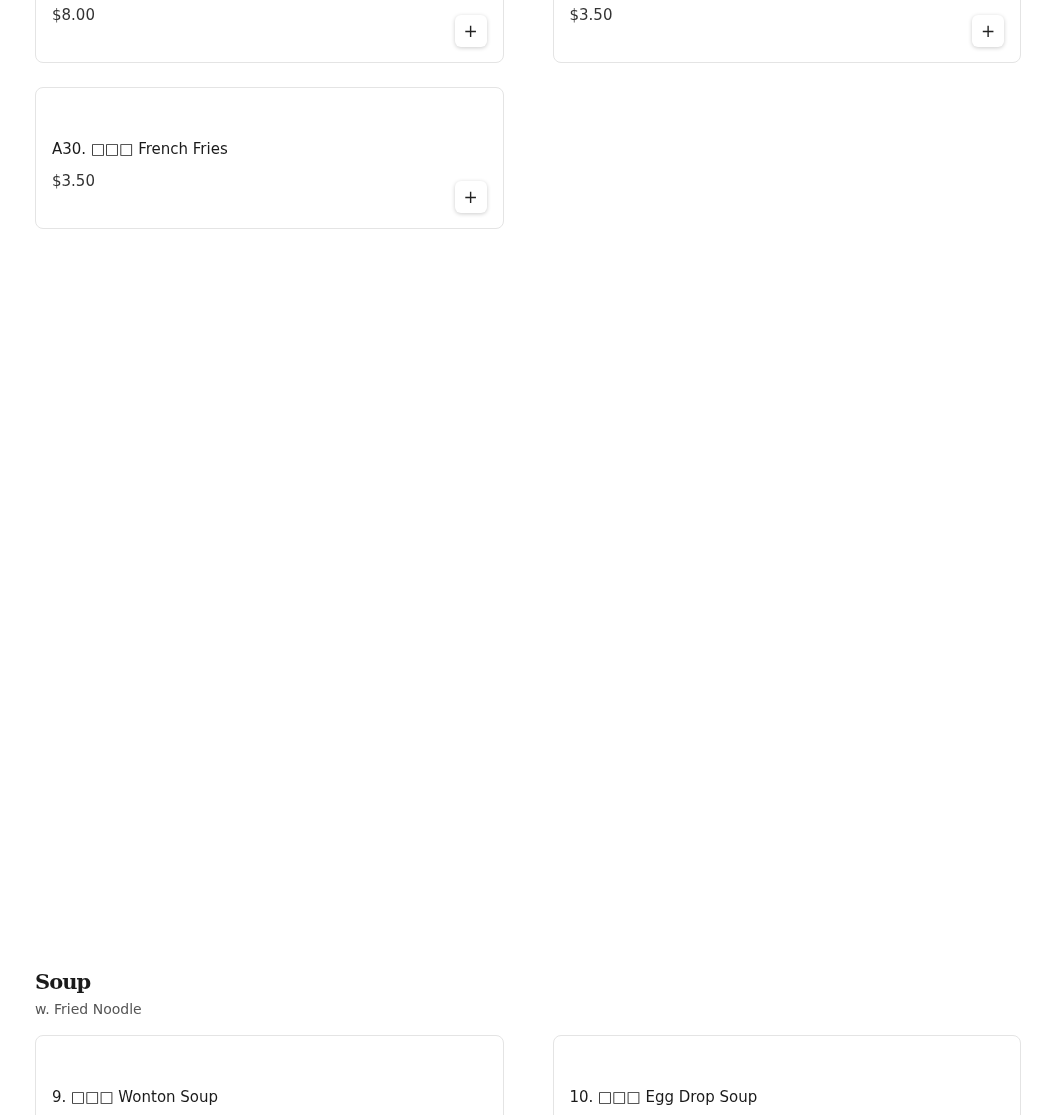 This screenshot has width=1050, height=1115. I want to click on menu-item-card: 10. □□□ Egg Drop Soup, so click(786, 1075).